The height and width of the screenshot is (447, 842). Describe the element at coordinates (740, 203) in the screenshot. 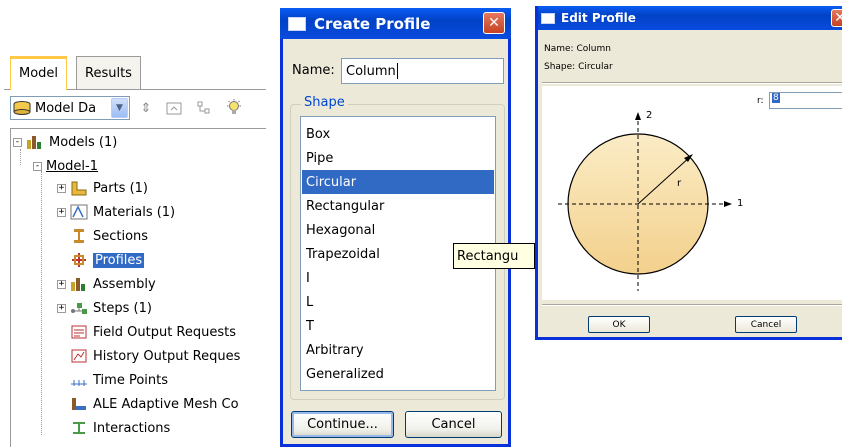

I see `axis-1-label: 1` at that location.